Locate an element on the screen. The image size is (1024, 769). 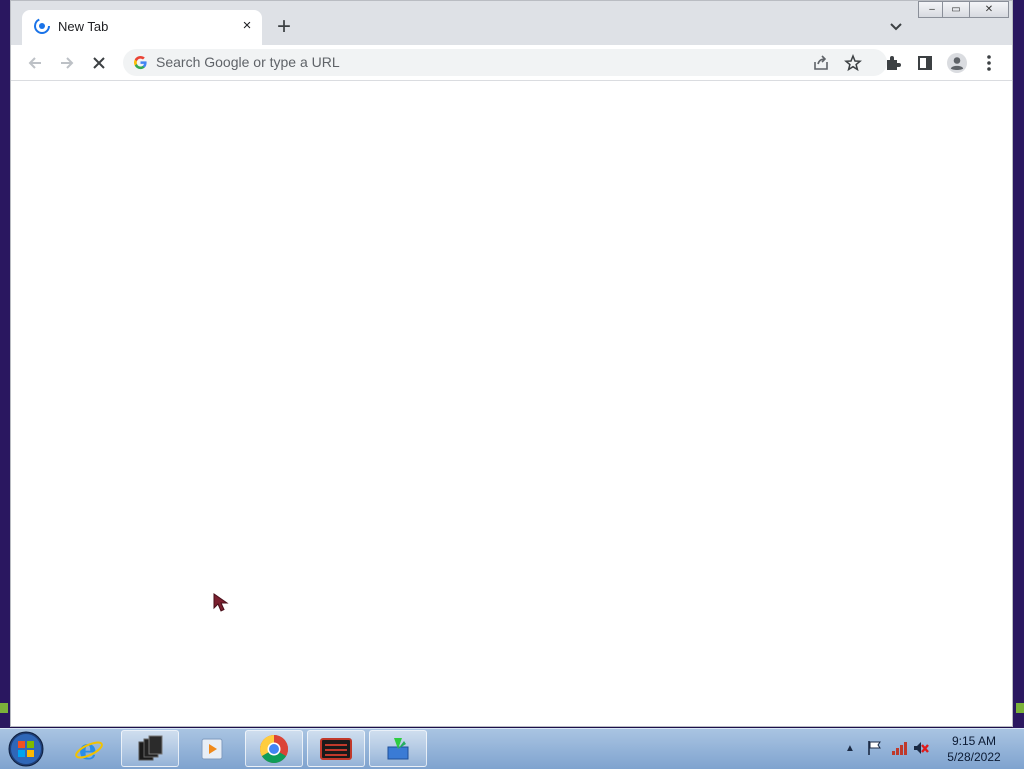
stop-loading-icon is located at coordinates (99, 63).